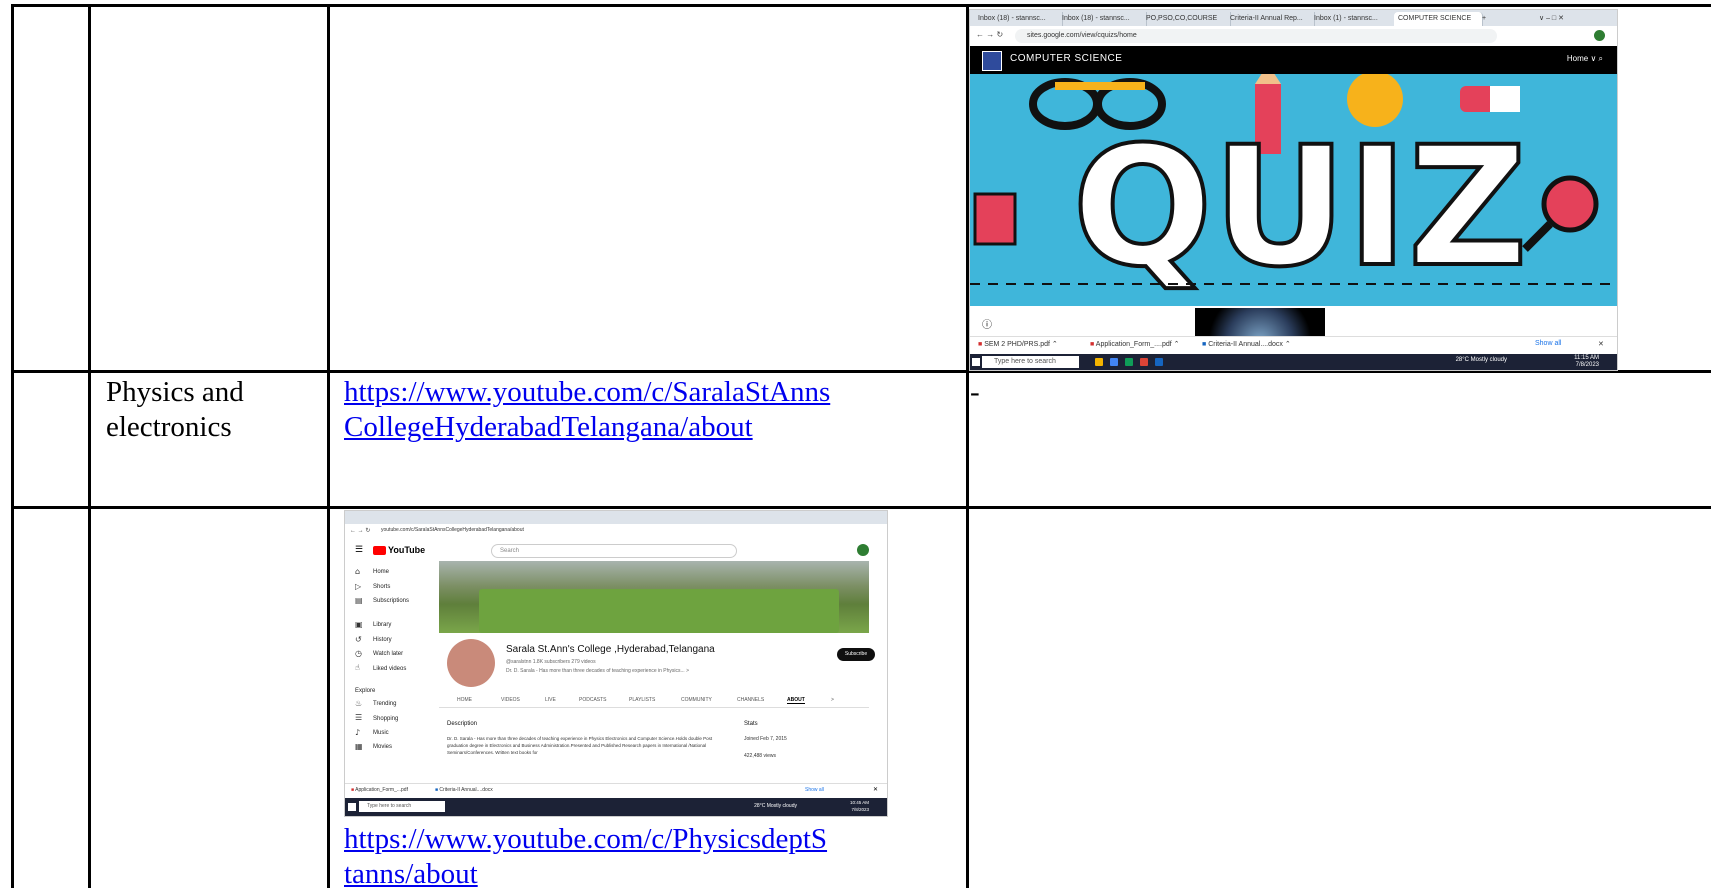 Image resolution: width=1711 pixels, height=892 pixels. Describe the element at coordinates (399, 550) in the screenshot. I see `youtube-logo: YouTube` at that location.